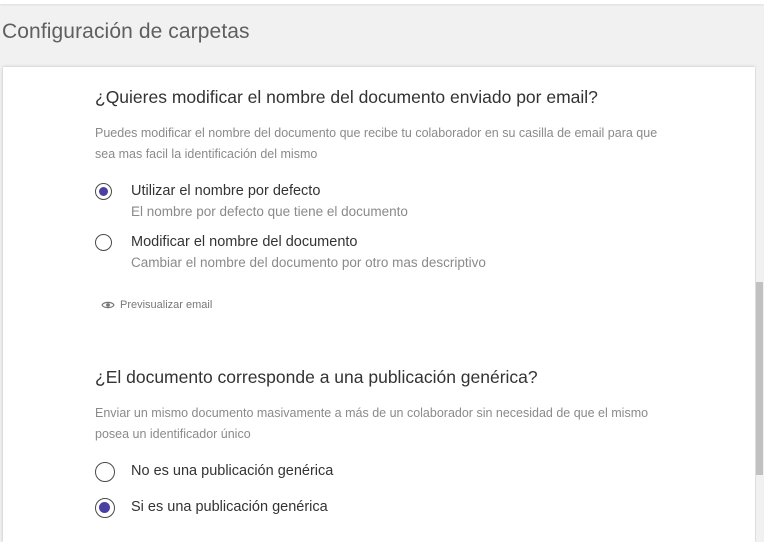  What do you see at coordinates (108, 305) in the screenshot?
I see `eye-icon` at bounding box center [108, 305].